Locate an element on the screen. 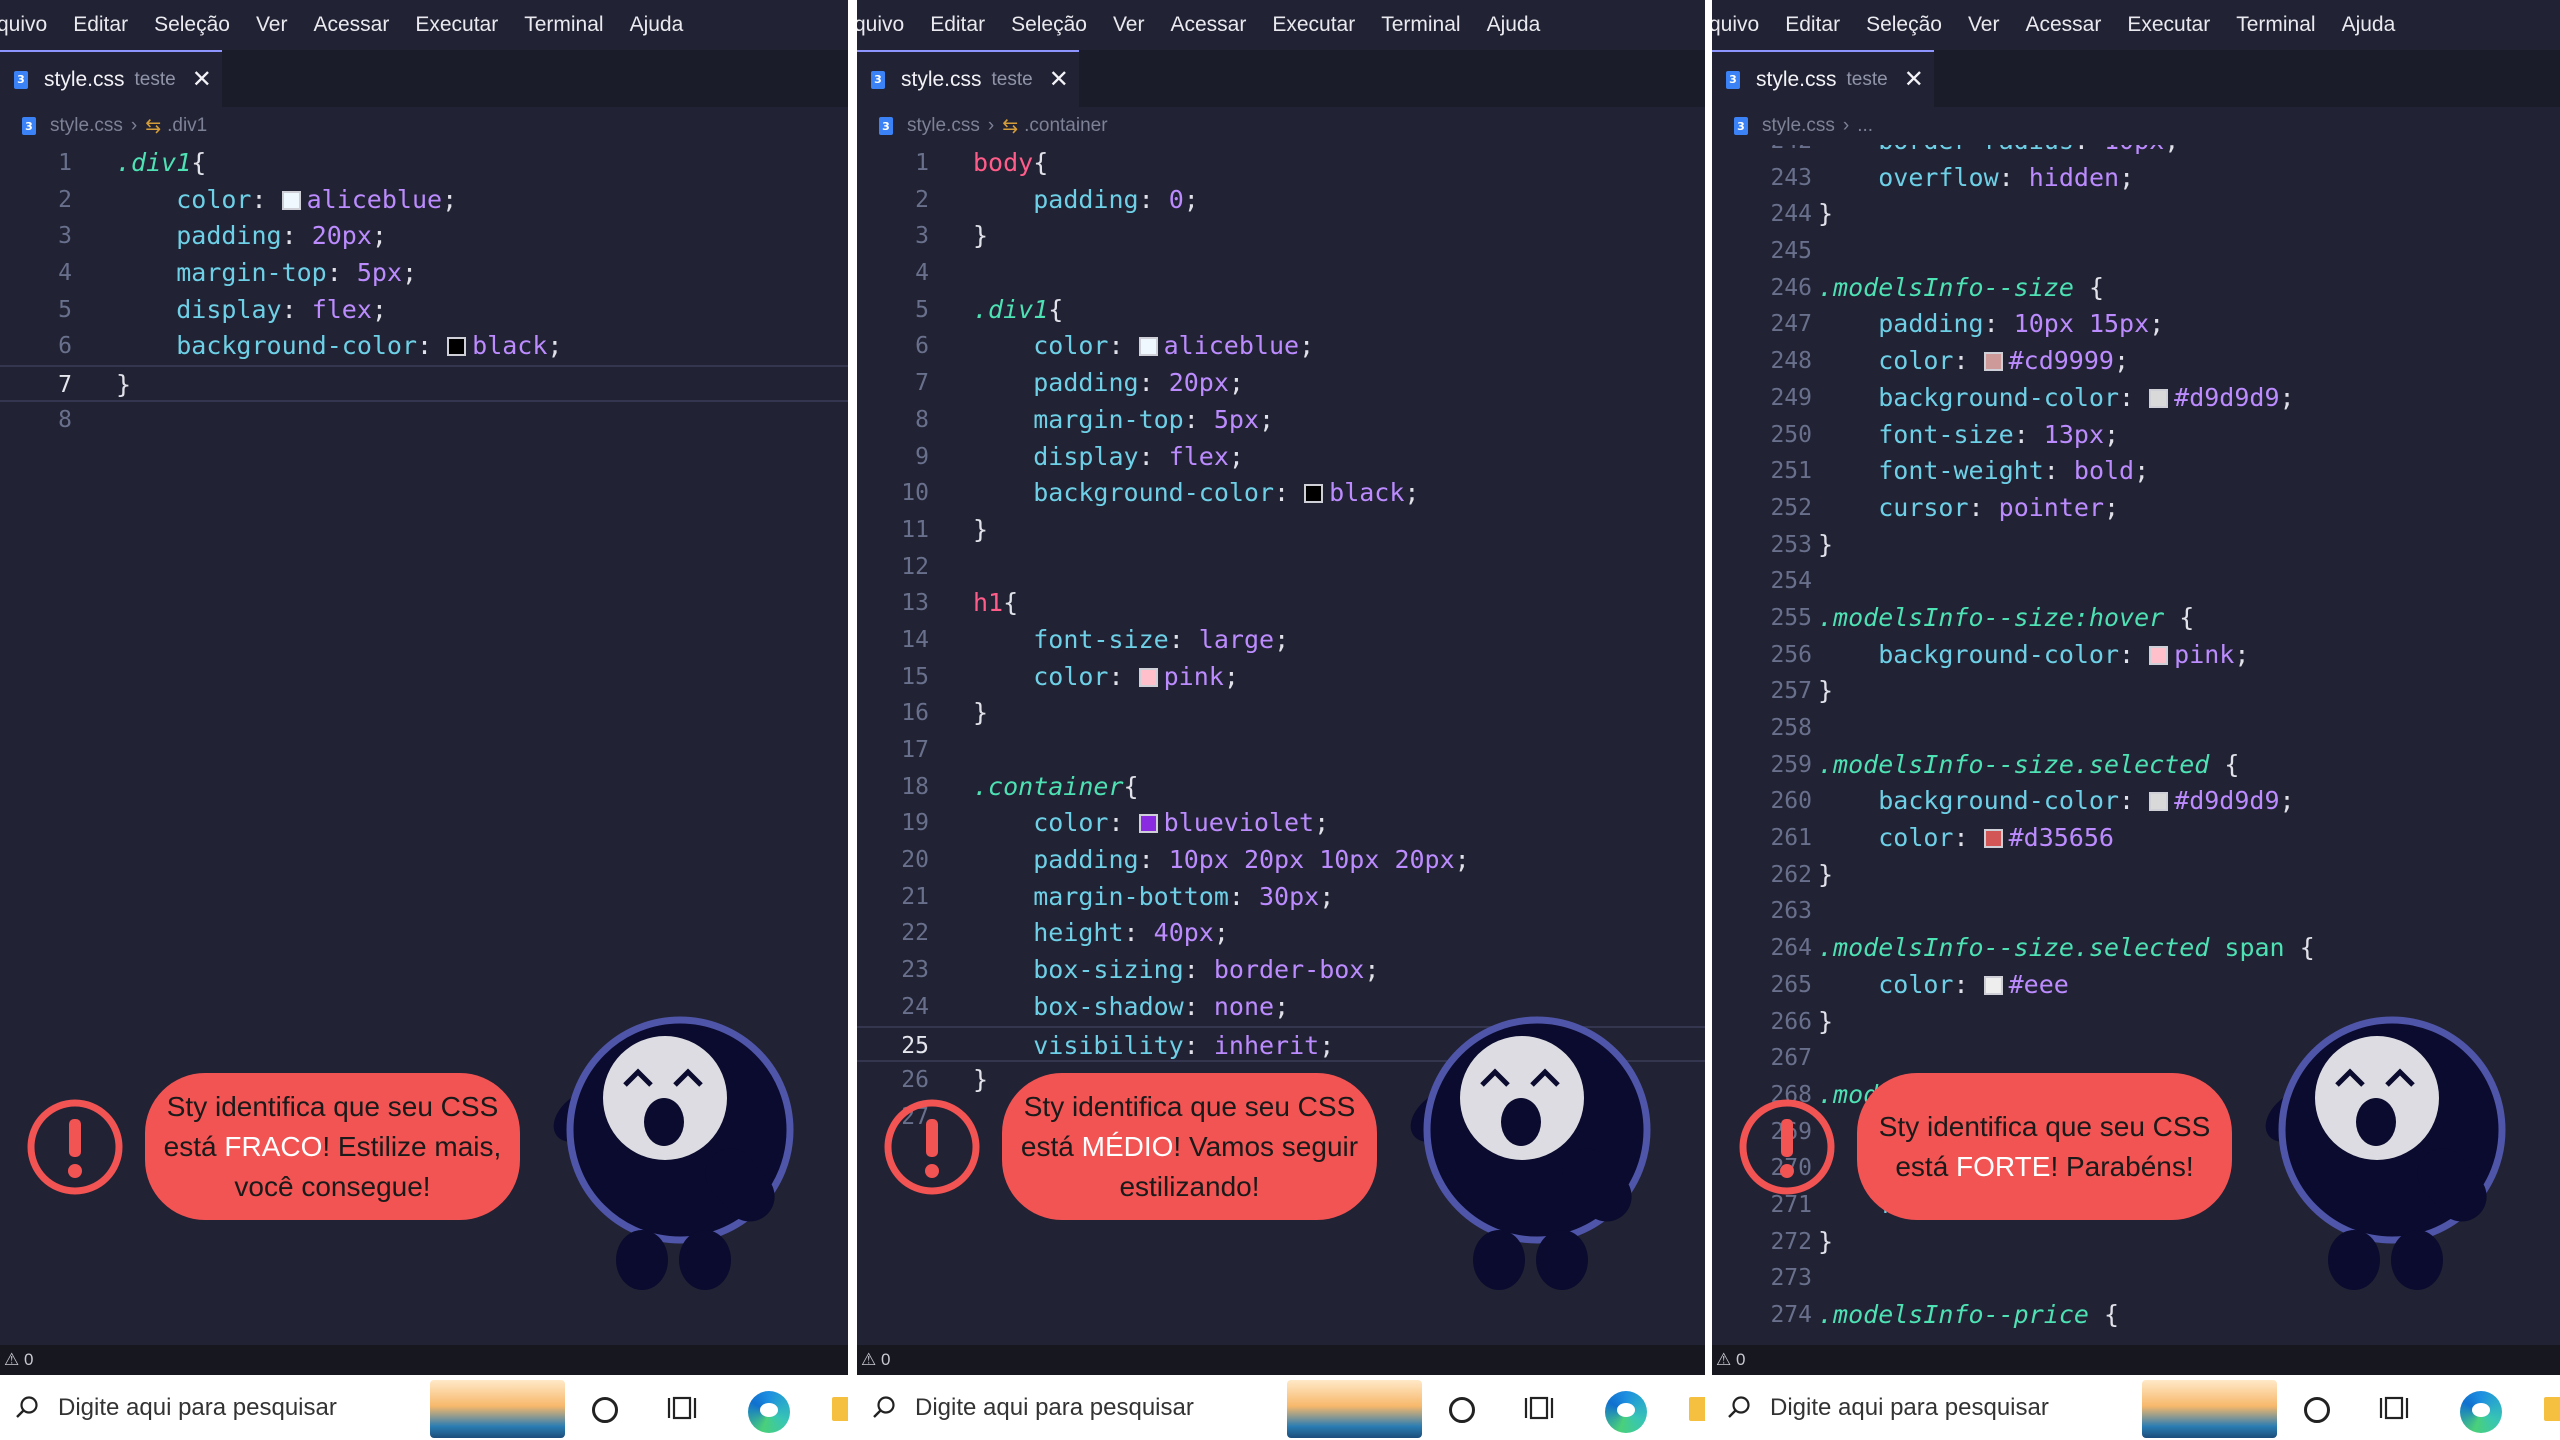 Image resolution: width=2560 pixels, height=1440 pixels. code-line: 254 is located at coordinates (2136, 581).